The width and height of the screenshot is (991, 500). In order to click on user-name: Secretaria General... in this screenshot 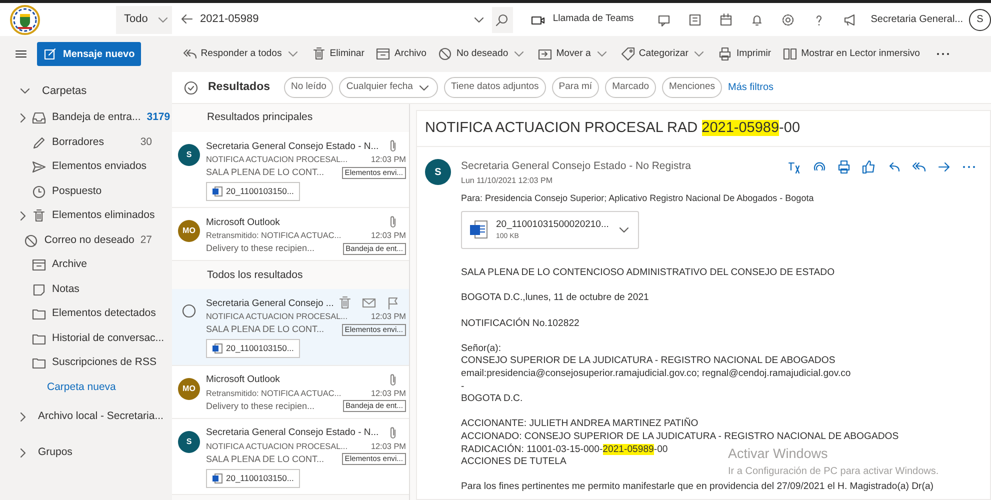, I will do `click(916, 19)`.